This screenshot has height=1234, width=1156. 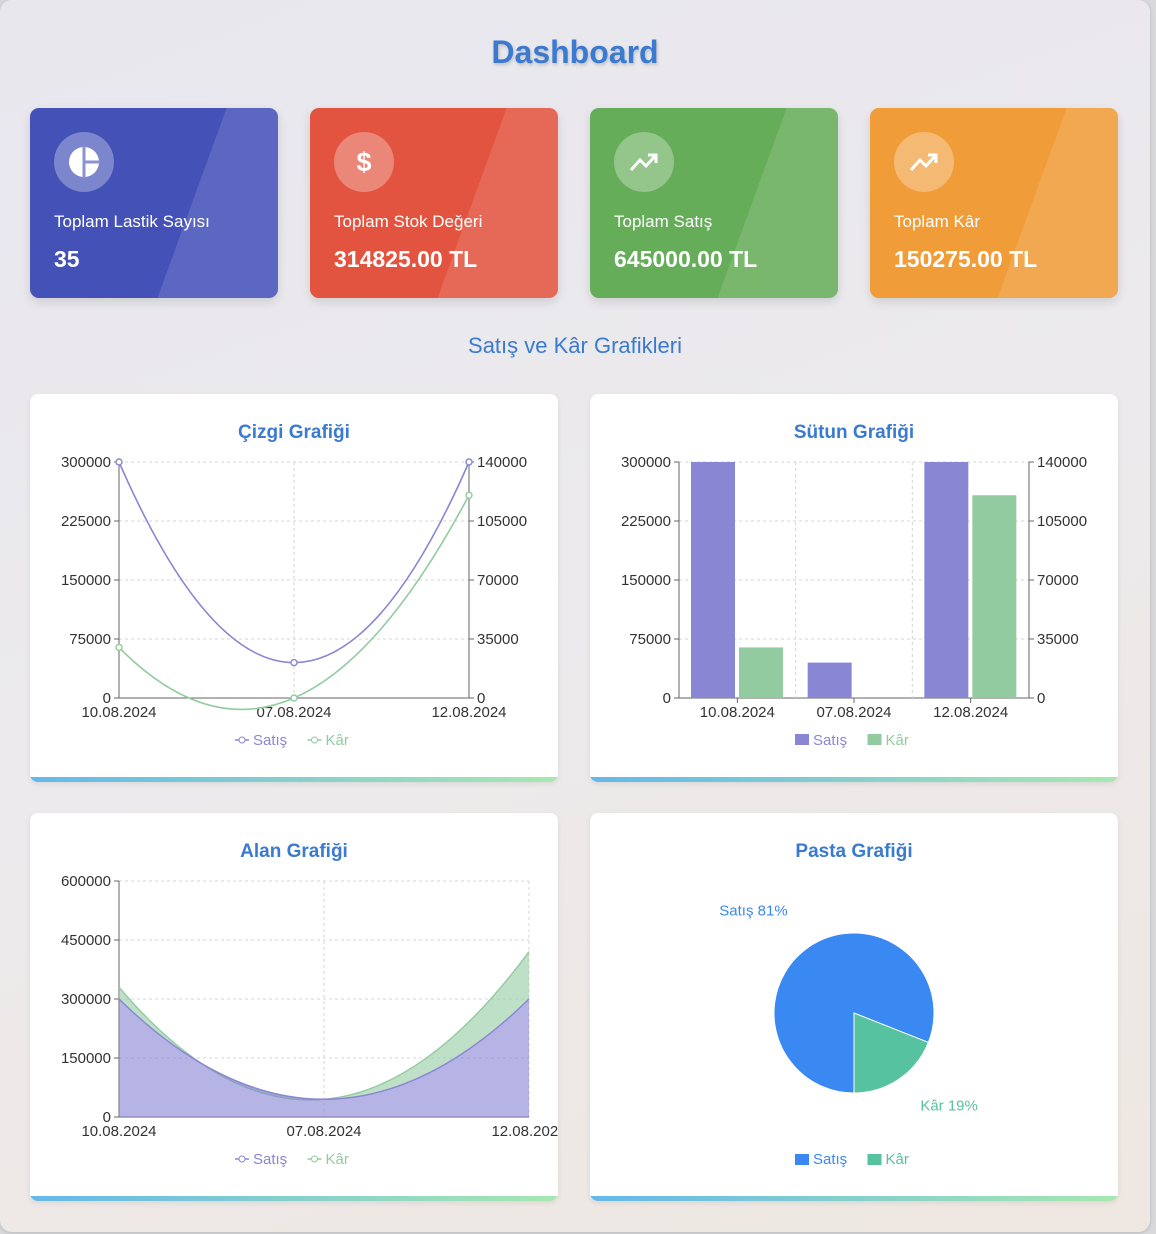 I want to click on pie-chart-panel: Pasta Grafiği Satış 81% Kâr 19% Satış Kâr, so click(x=854, y=1007).